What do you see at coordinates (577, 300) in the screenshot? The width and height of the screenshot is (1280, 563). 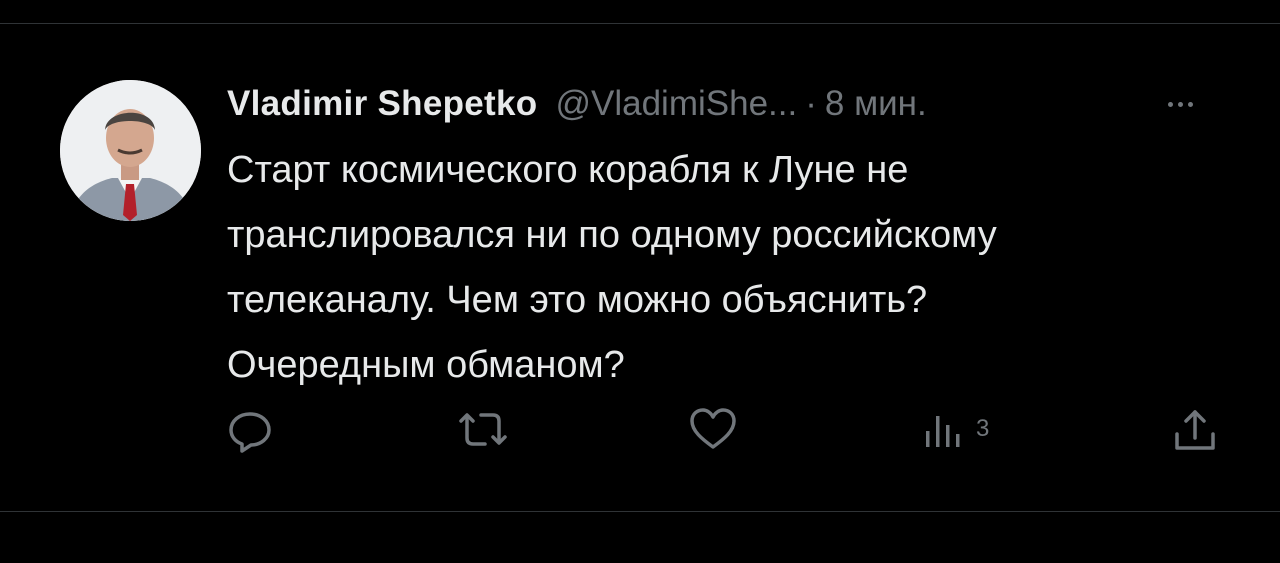 I see `tweet-text-line: телеканалу. Чем это можно объяснить?` at bounding box center [577, 300].